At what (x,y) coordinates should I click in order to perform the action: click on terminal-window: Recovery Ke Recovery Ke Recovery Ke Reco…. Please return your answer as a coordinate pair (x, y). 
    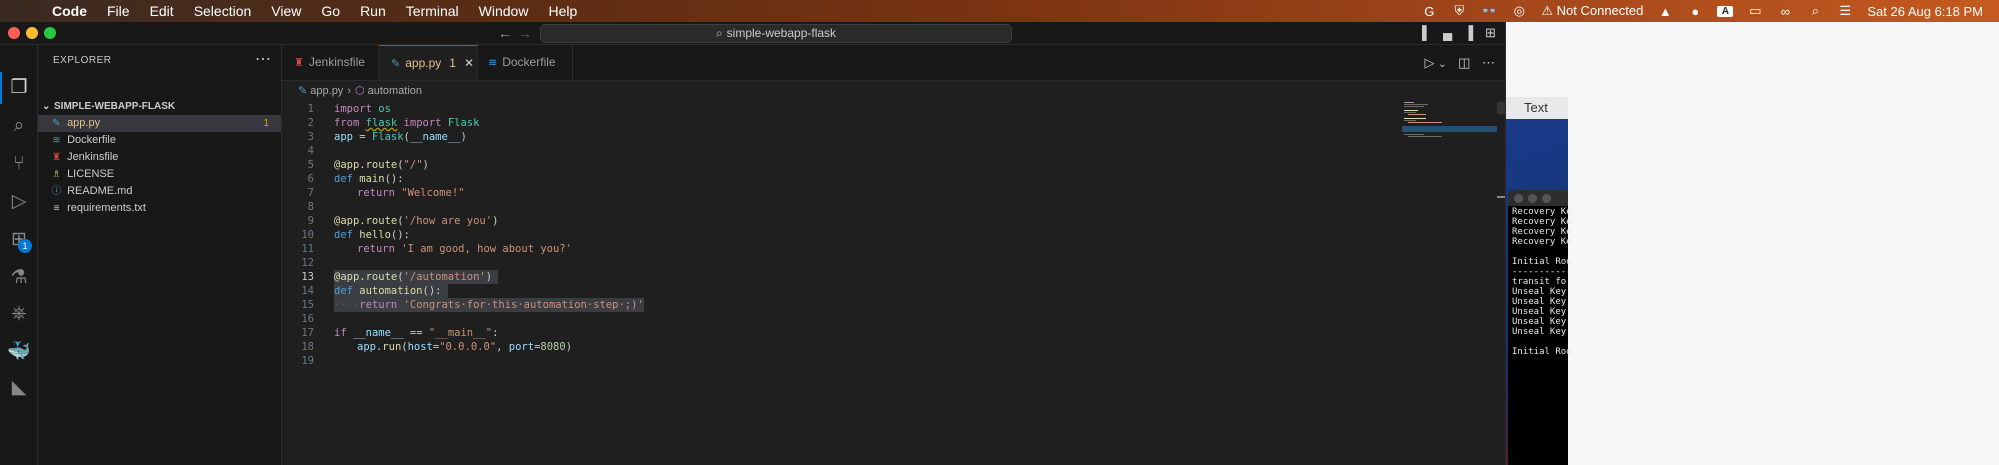
    Looking at the image, I should click on (1540, 327).